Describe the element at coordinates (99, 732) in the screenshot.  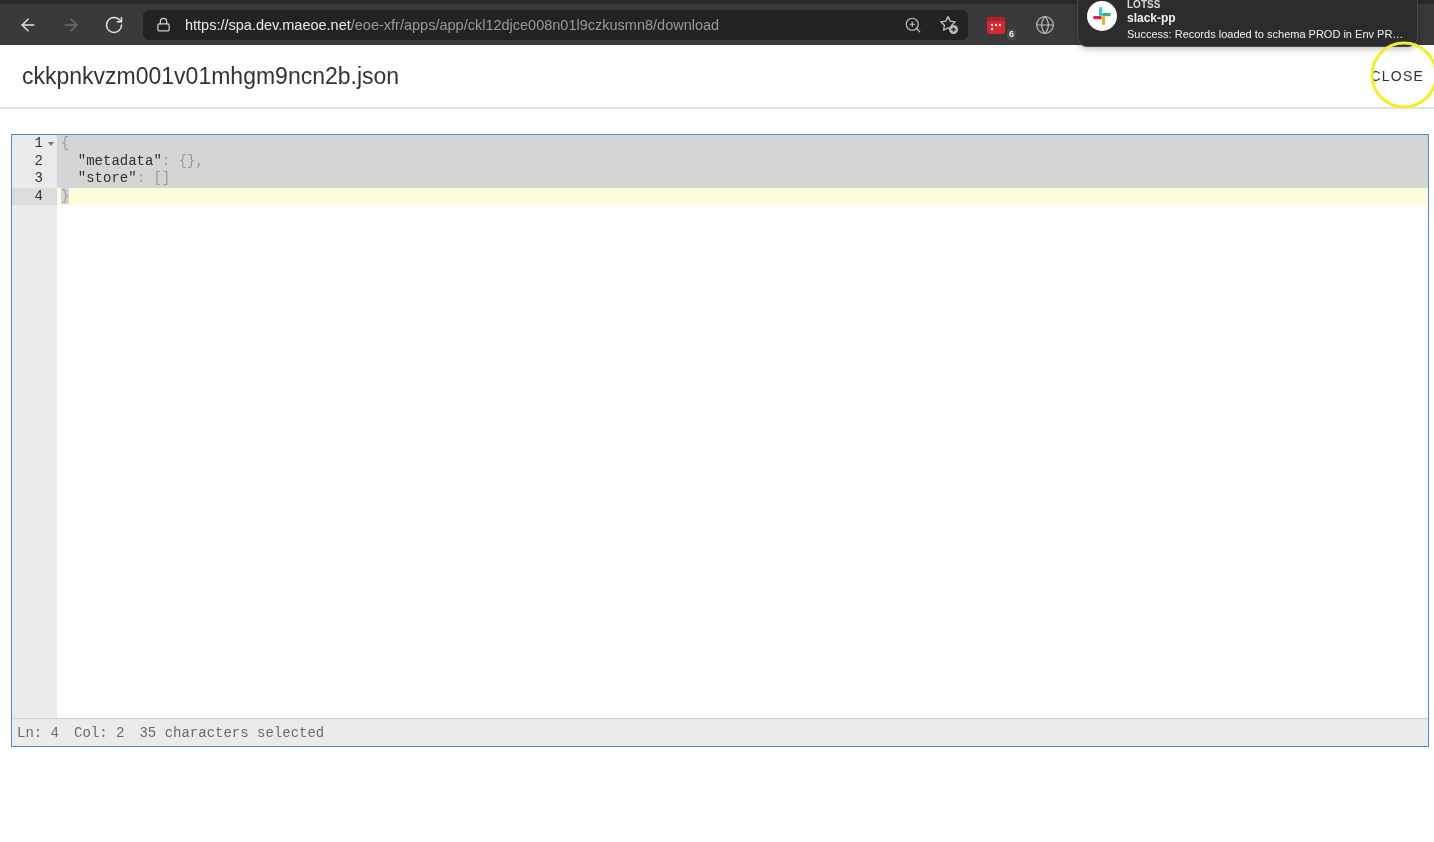
I see `cursor-column: Col: 2` at that location.